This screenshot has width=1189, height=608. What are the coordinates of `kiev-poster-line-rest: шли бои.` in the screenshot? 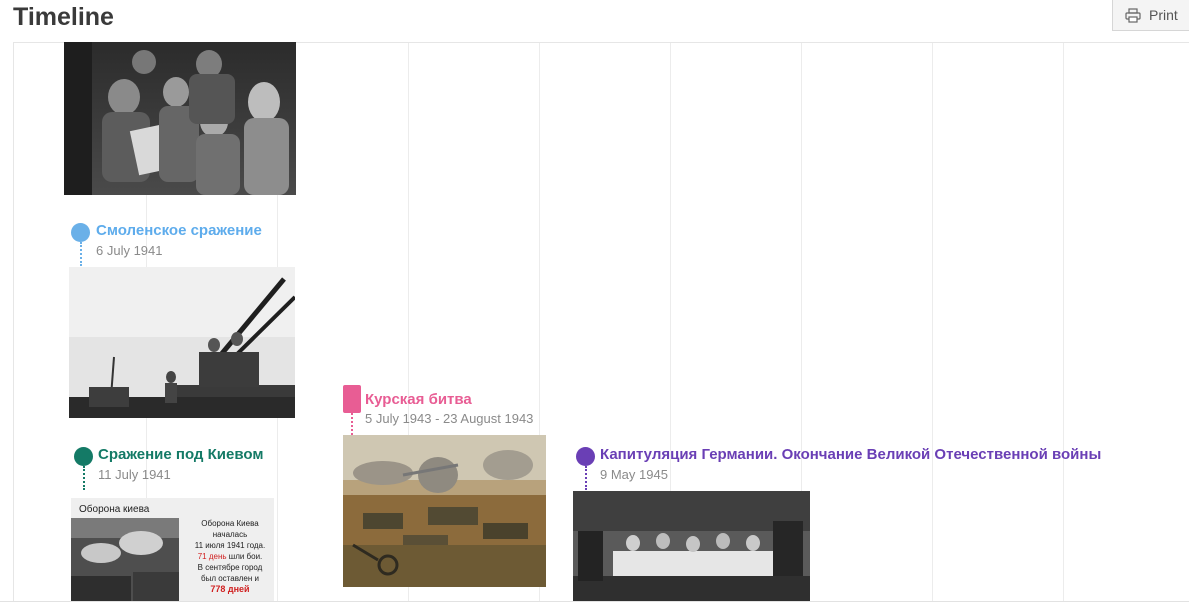 It's located at (244, 556).